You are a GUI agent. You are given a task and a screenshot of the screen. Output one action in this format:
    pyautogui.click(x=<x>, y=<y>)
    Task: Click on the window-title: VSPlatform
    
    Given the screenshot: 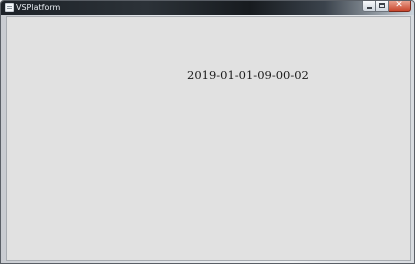 What is the action you would take?
    pyautogui.click(x=38, y=7)
    